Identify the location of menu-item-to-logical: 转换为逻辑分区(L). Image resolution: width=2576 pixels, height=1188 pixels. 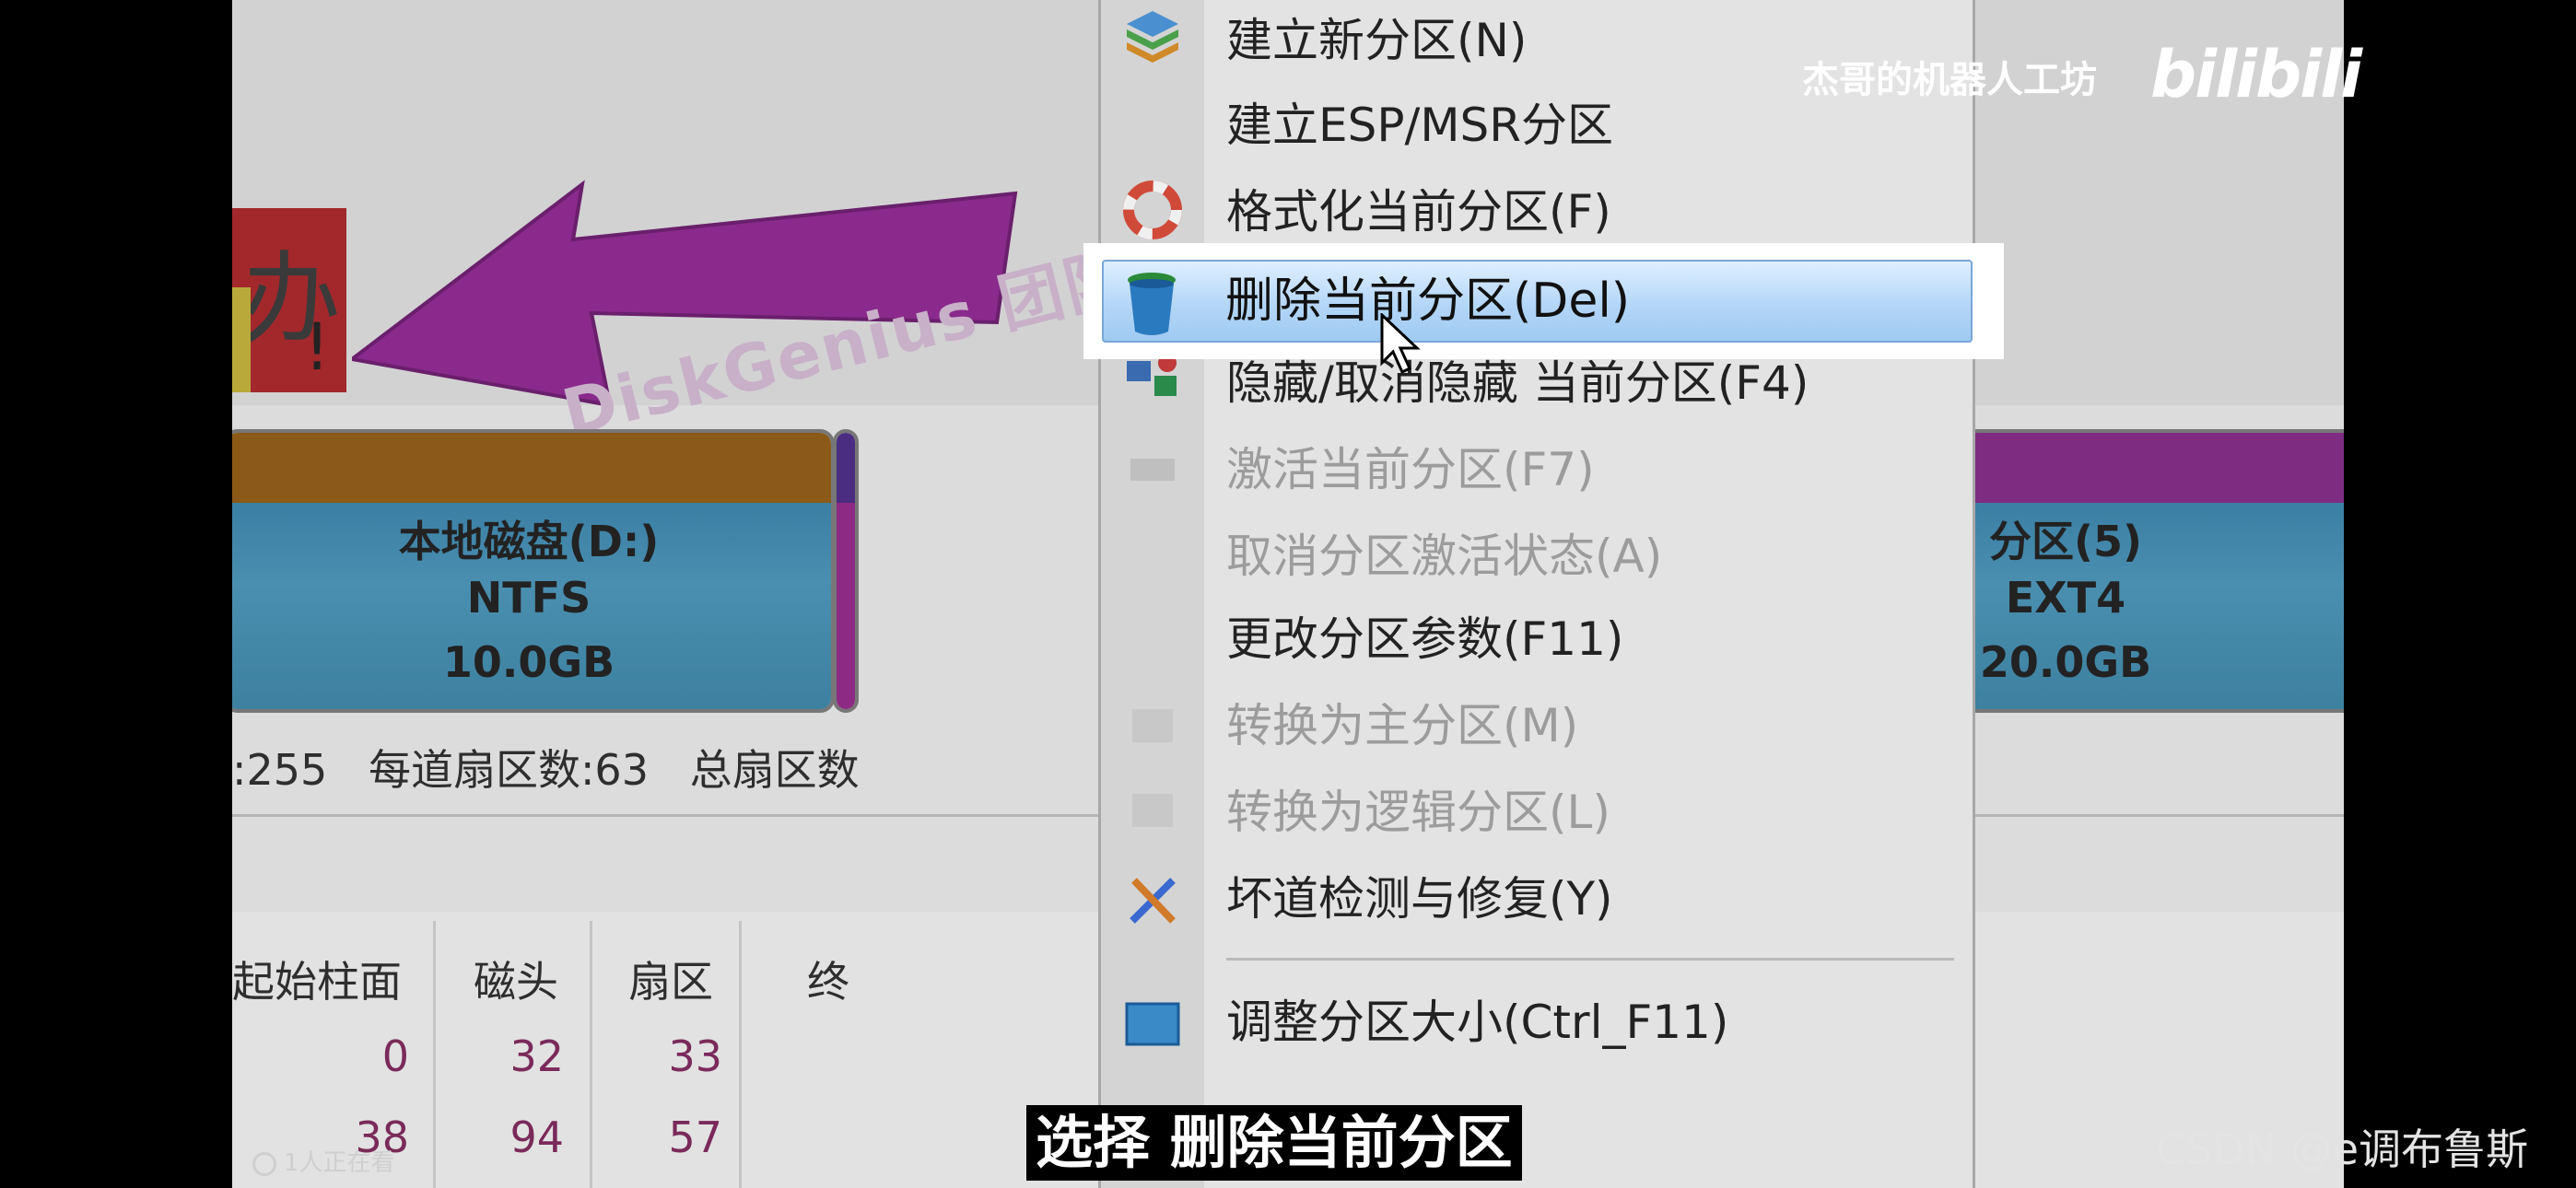
(1418, 812).